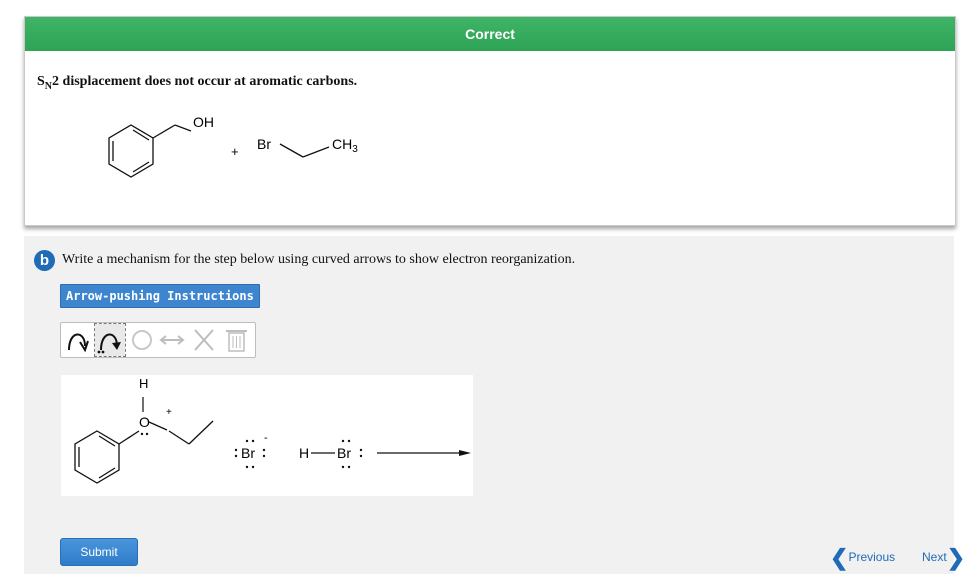 The width and height of the screenshot is (967, 574). I want to click on delete-x-icon, so click(204, 340).